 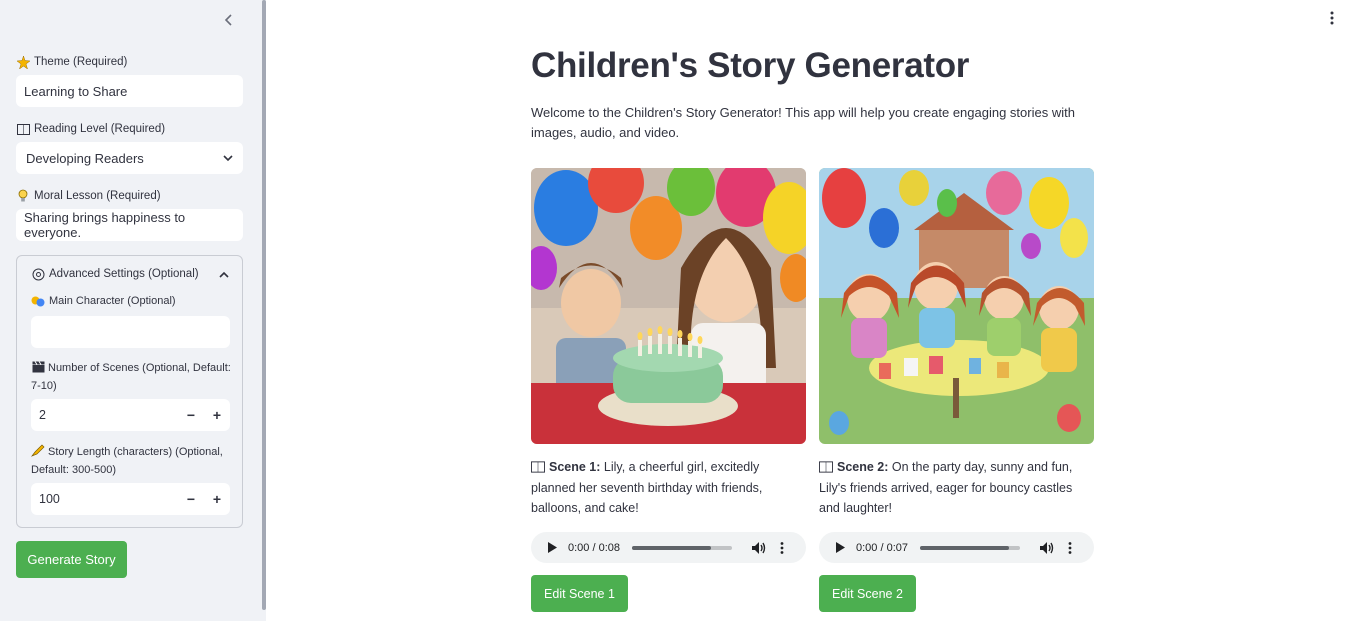 What do you see at coordinates (130, 415) in the screenshot?
I see `number-of-scenes-stepper: 2 − +` at bounding box center [130, 415].